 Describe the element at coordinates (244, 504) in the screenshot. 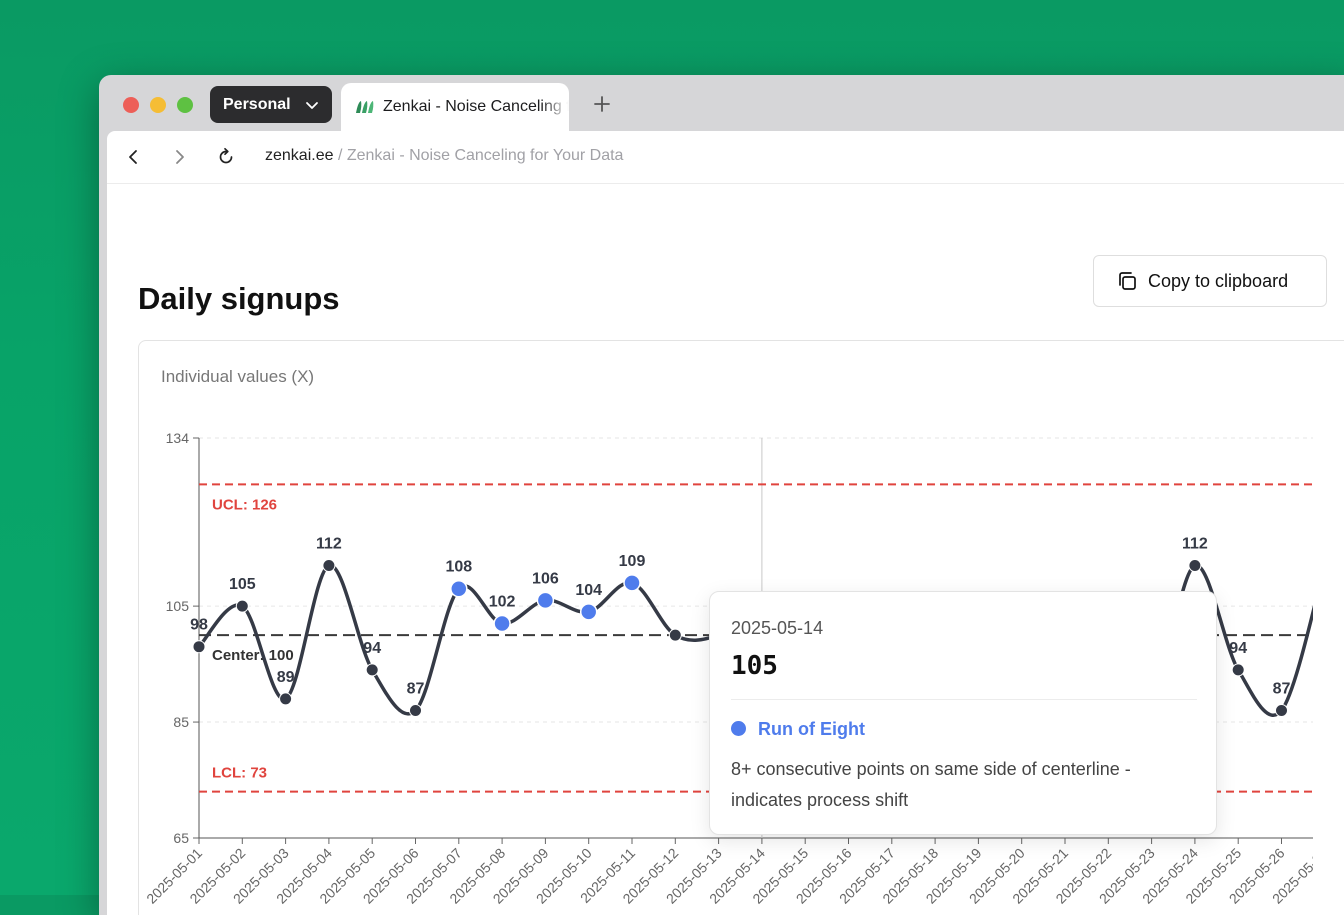

I see `ucl-label: UCL: 126` at that location.